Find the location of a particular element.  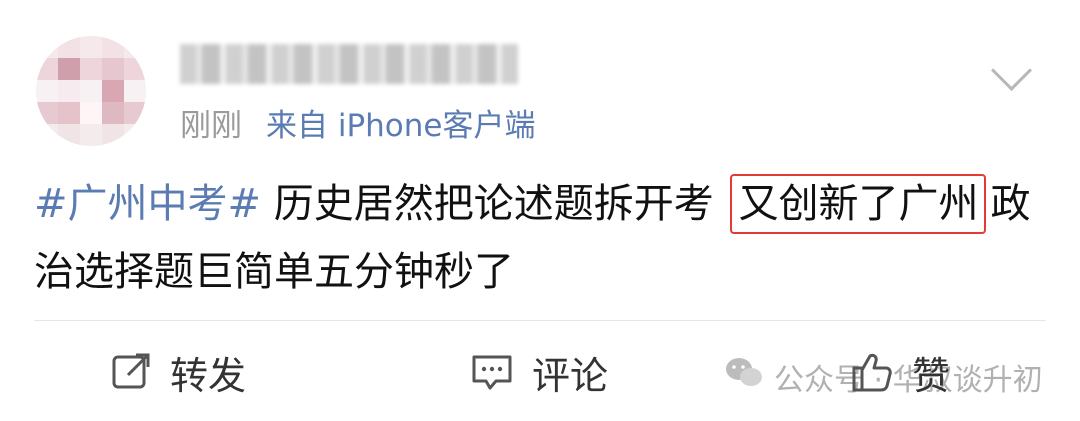

comment-icon is located at coordinates (492, 372).